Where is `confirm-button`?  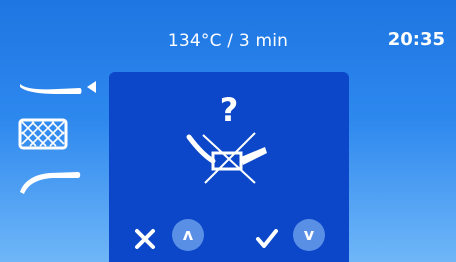 confirm-button is located at coordinates (267, 239).